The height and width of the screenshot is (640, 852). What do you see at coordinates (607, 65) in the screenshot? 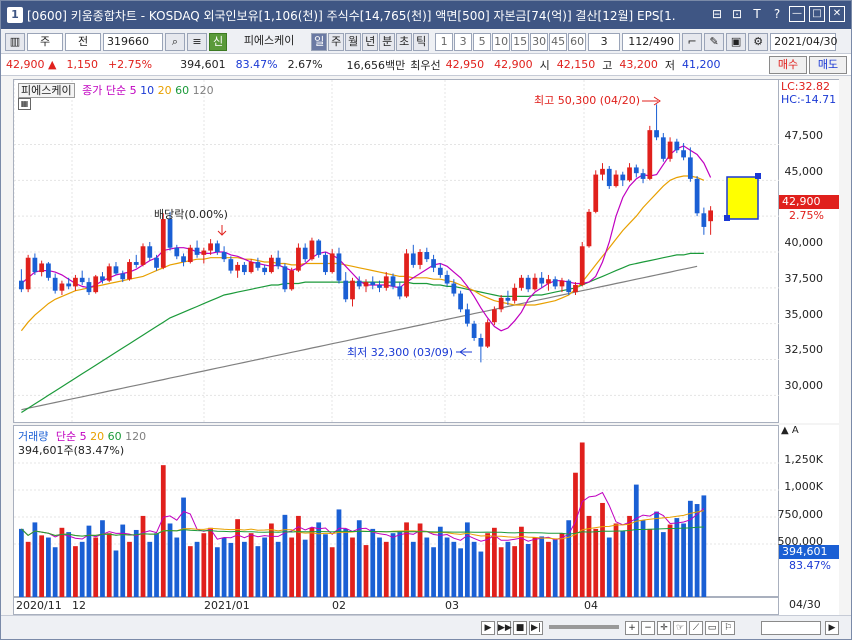
I see `high-label: 고` at bounding box center [607, 65].